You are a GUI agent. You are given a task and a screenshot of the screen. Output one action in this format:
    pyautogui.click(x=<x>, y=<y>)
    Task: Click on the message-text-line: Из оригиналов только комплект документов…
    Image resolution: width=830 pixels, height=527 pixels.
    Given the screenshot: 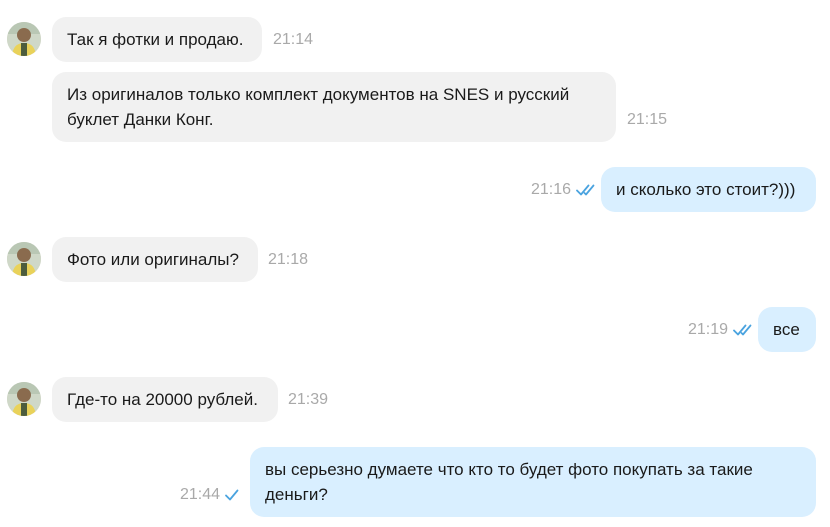 What is the action you would take?
    pyautogui.click(x=318, y=94)
    